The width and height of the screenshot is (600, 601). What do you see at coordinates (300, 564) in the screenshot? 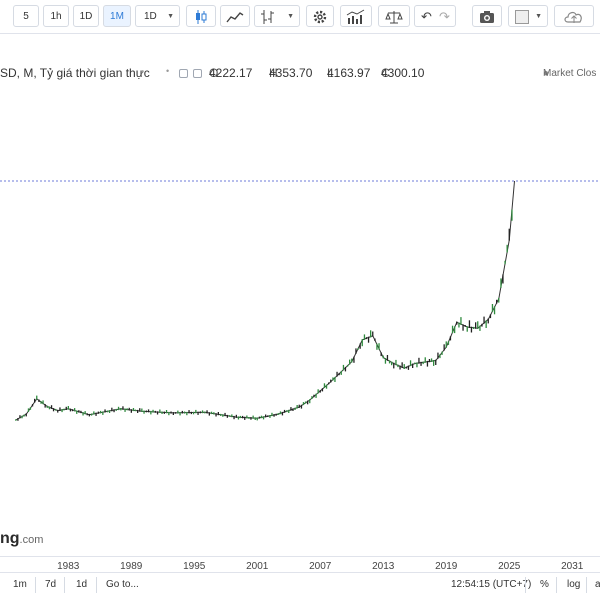
I see `time-axis: 1983 1989 1995 2001 2007 2013 2019 2025 2031` at bounding box center [300, 564].